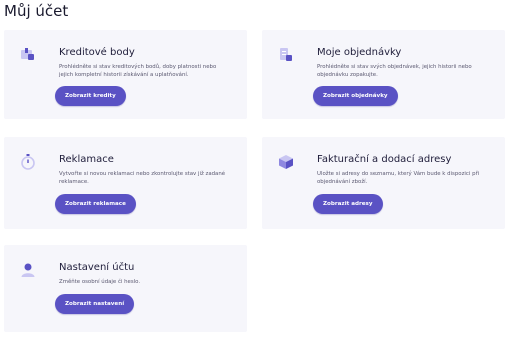 The width and height of the screenshot is (512, 337). I want to click on card-title: Fakturační a dodací adresy, so click(384, 159).